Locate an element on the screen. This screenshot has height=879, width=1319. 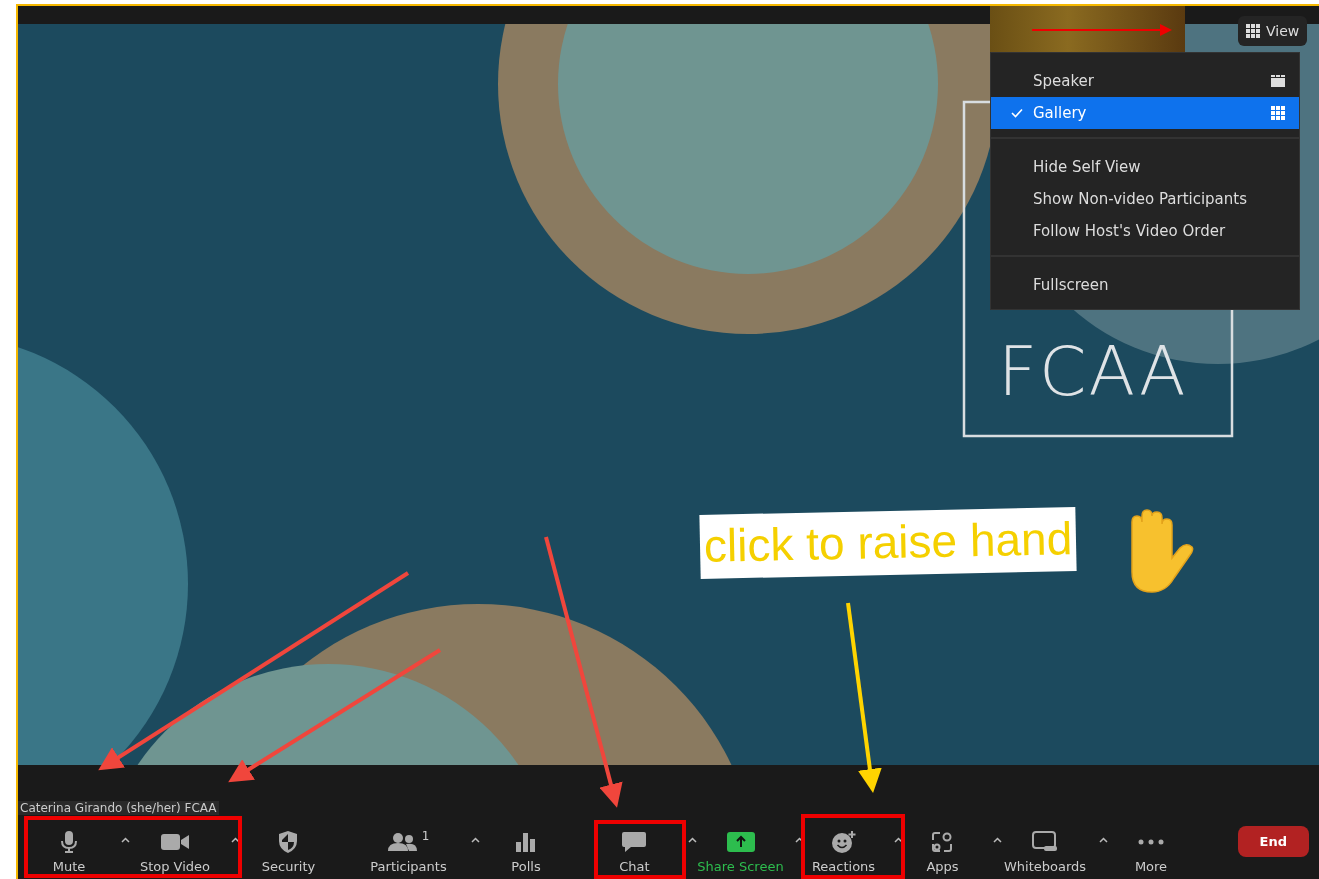
smiley-plus-icon is located at coordinates (843, 841).